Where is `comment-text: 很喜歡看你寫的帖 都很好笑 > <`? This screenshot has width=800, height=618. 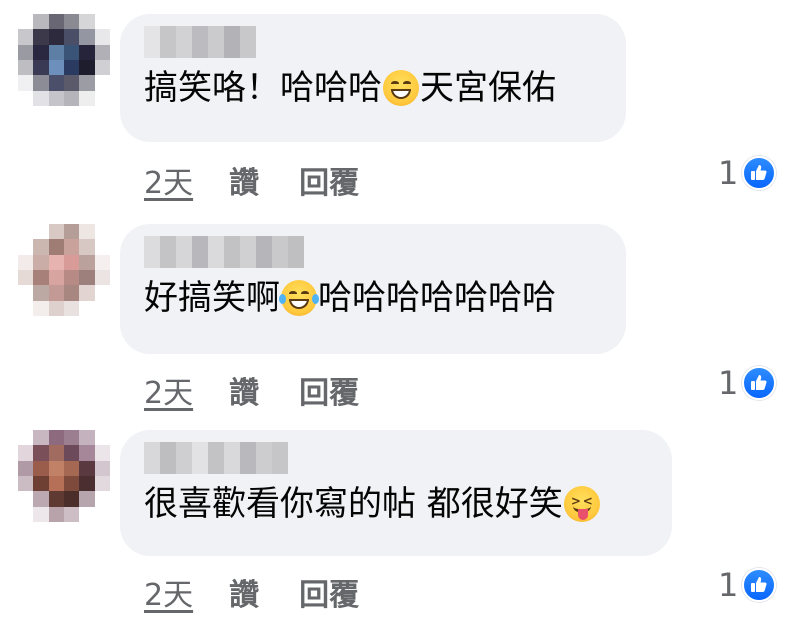 comment-text: 很喜歡看你寫的帖 都很好笑 > < is located at coordinates (396, 504).